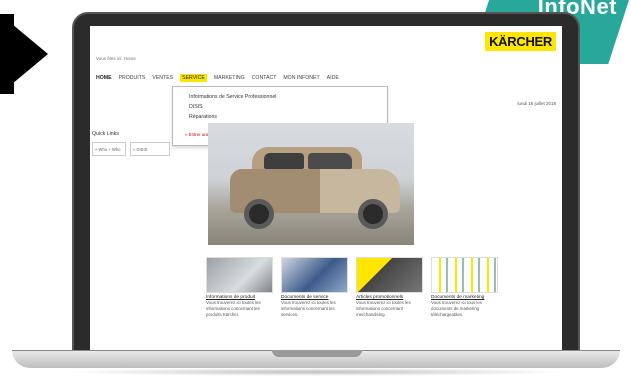 Image resolution: width=631 pixels, height=380 pixels. I want to click on nav-aide: AIDE, so click(333, 78).